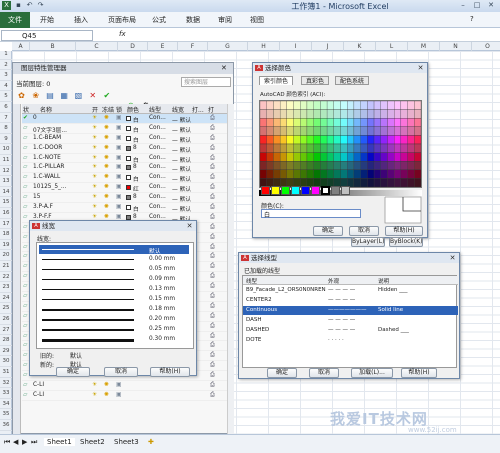 This screenshot has width=500, height=453. I want to click on lineweight-item: 0.15 mm, so click(114, 299).